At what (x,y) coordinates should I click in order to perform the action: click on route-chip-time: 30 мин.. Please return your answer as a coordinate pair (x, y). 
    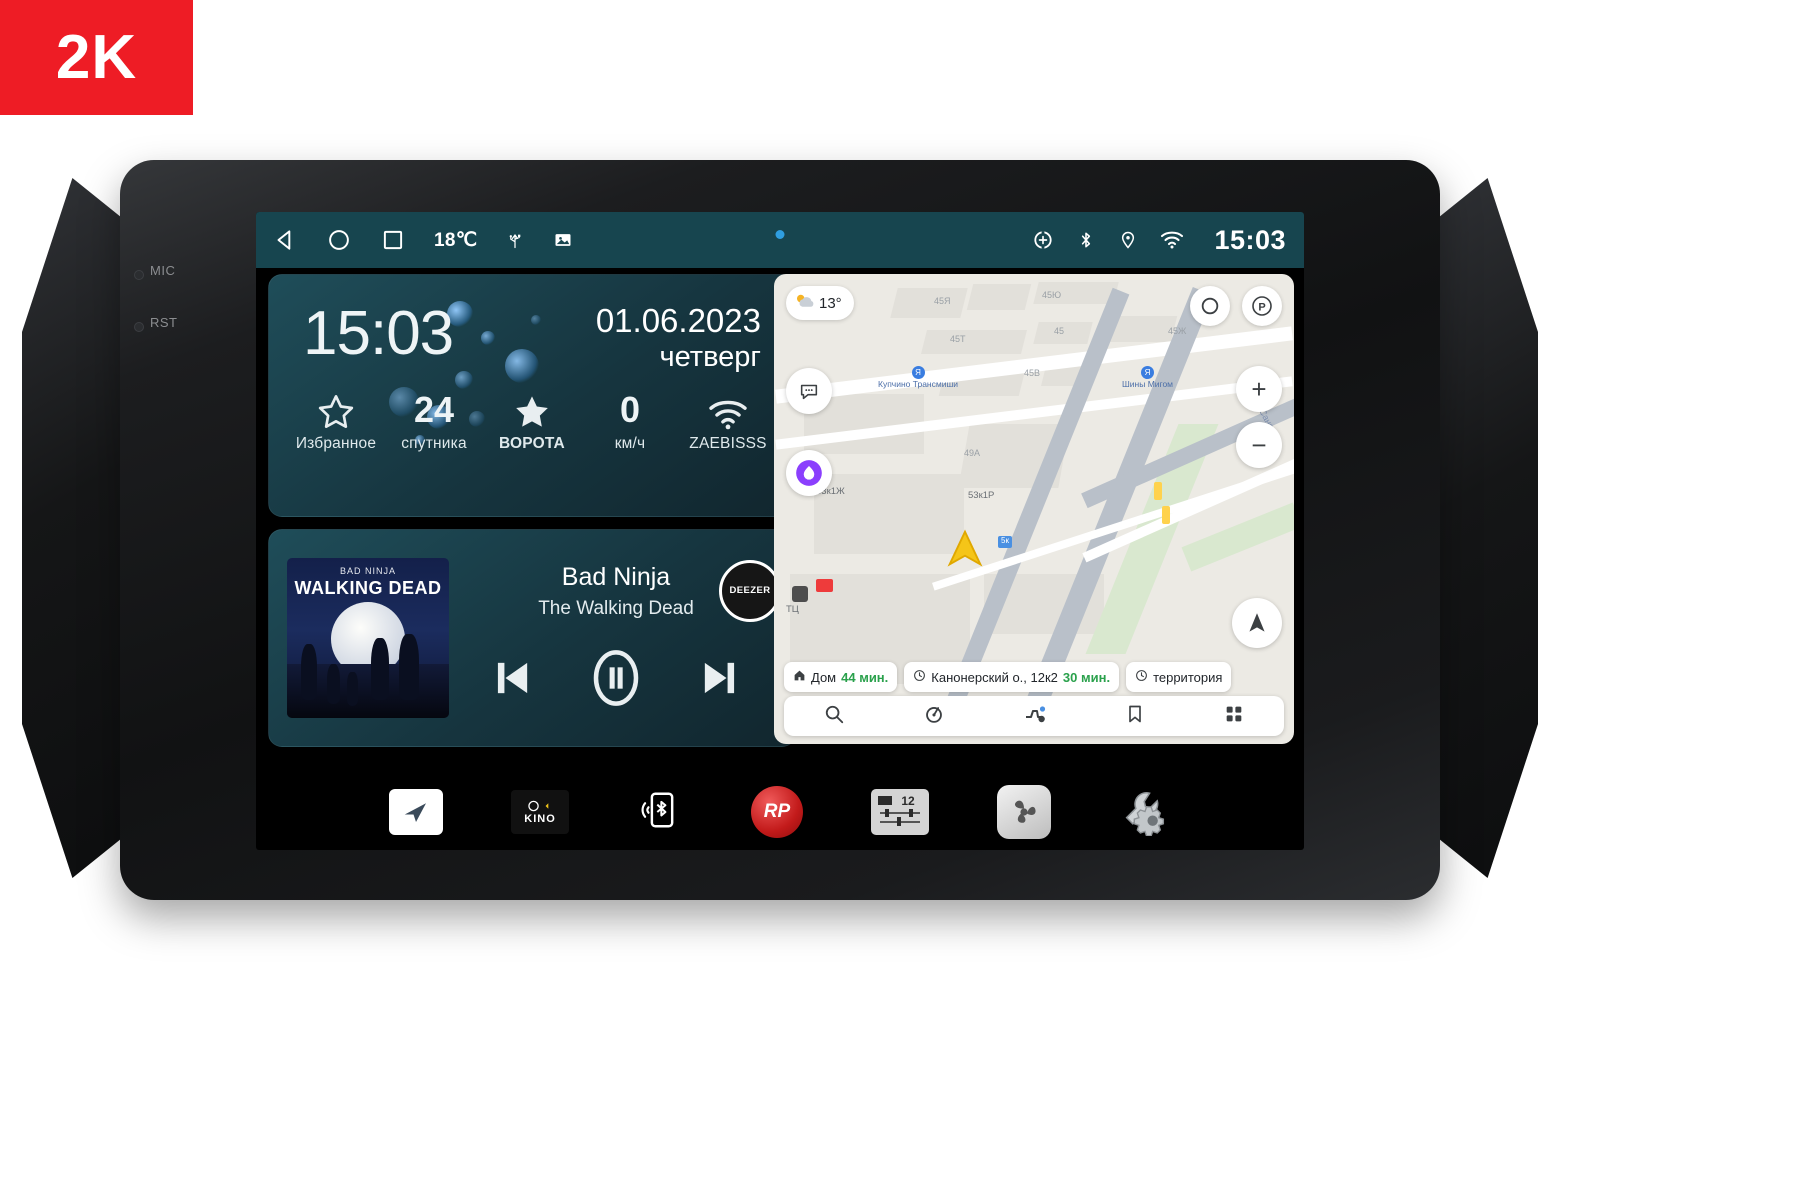
    Looking at the image, I should click on (1086, 677).